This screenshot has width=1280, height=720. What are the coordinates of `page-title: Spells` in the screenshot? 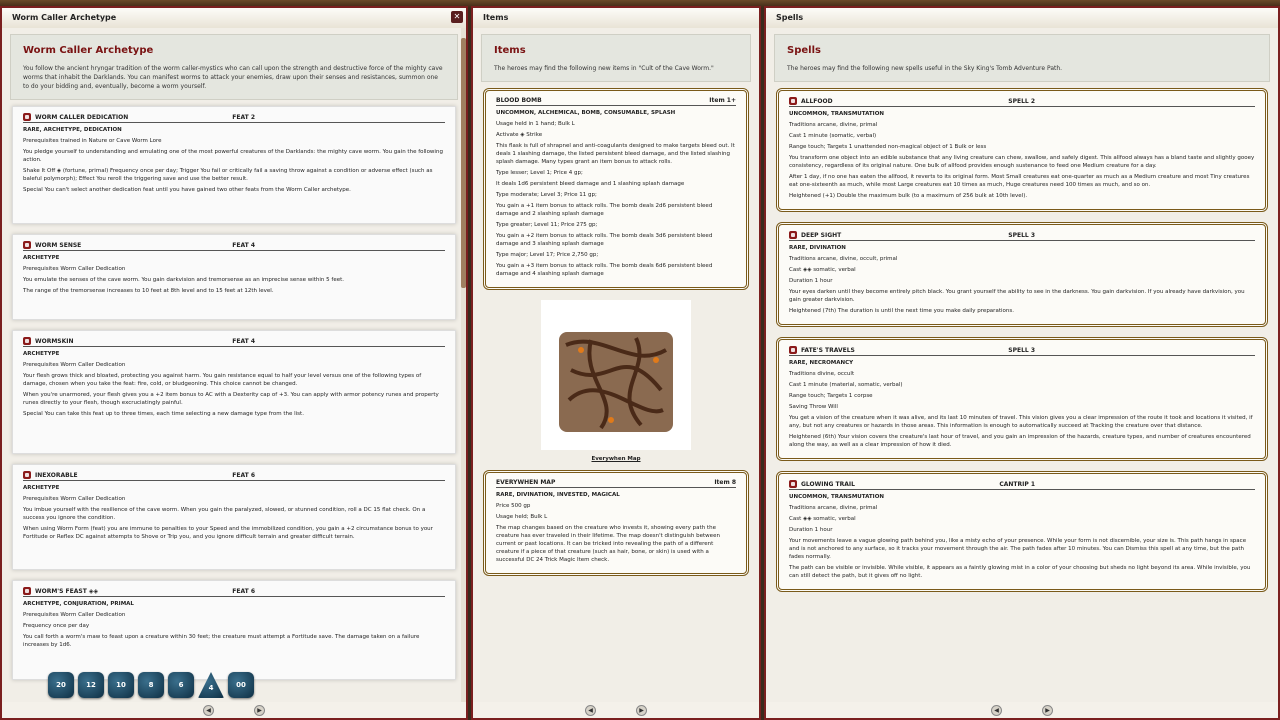 It's located at (804, 50).